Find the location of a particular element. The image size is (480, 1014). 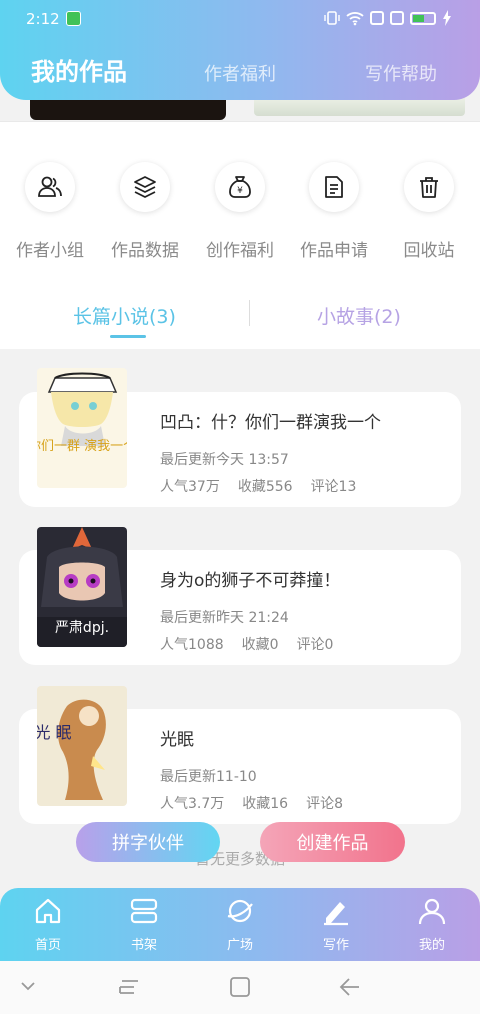

tab-writing-help: 写作帮助 is located at coordinates (401, 73).